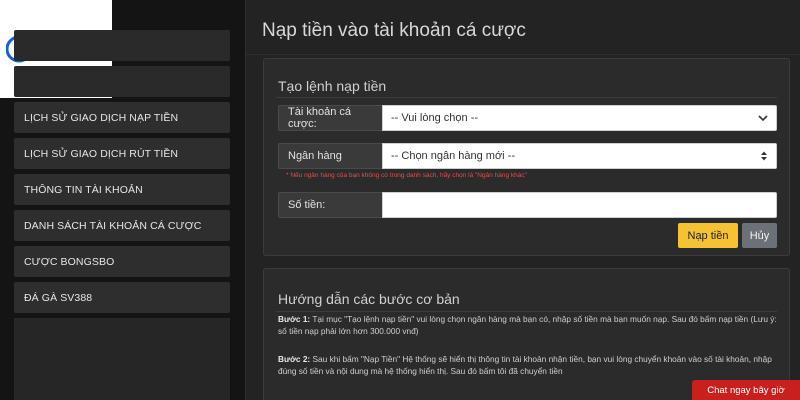 This screenshot has width=800, height=400. What do you see at coordinates (453, 156) in the screenshot?
I see `bank-select-value: -- Chọn ngân hàng mới --` at bounding box center [453, 156].